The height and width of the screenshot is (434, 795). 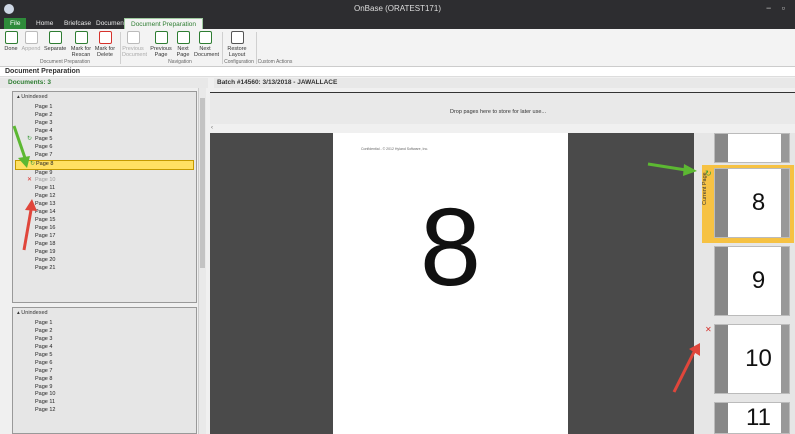 What do you see at coordinates (45, 267) in the screenshot?
I see `page-label: Page 21` at bounding box center [45, 267].